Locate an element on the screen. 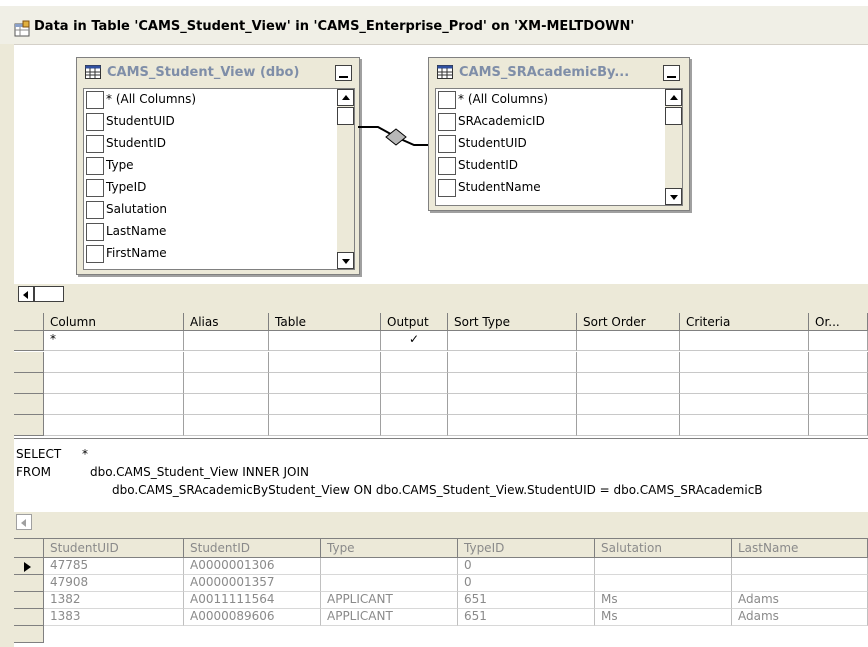  column-header: Alias is located at coordinates (226, 322).